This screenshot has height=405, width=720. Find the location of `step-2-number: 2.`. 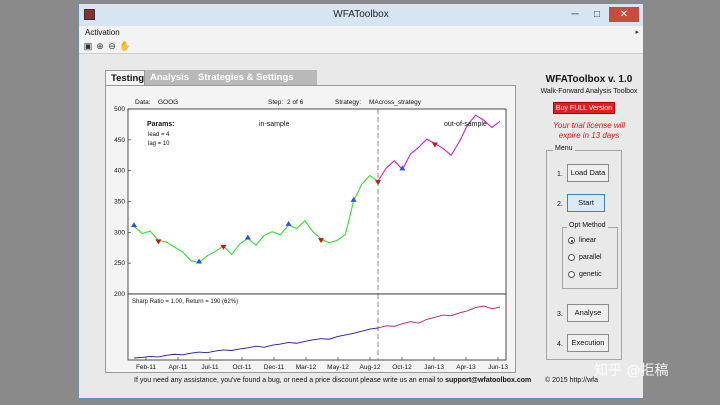

step-2-number: 2. is located at coordinates (560, 204).